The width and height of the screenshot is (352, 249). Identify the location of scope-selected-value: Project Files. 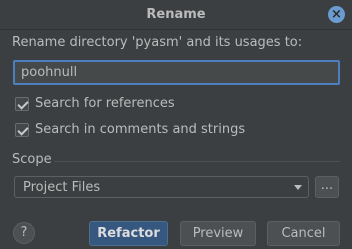
(62, 187).